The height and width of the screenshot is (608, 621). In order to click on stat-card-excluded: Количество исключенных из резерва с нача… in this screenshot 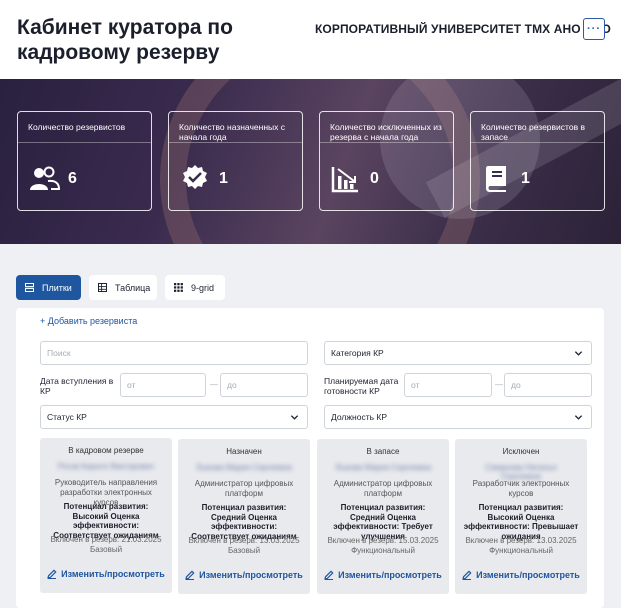, I will do `click(386, 161)`.